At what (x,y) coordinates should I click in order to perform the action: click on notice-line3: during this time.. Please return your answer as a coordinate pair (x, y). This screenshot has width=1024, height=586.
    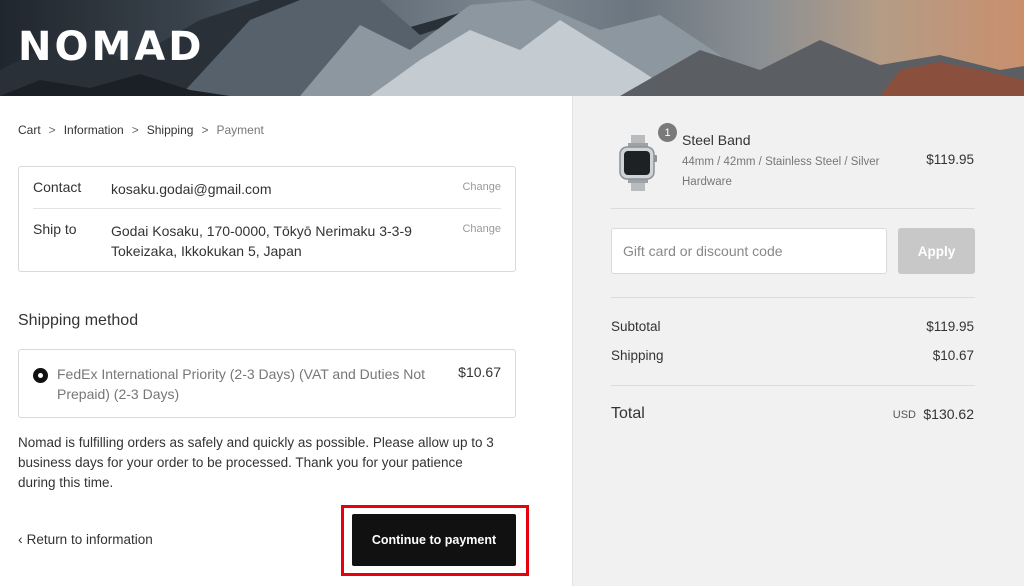
    Looking at the image, I should click on (66, 482).